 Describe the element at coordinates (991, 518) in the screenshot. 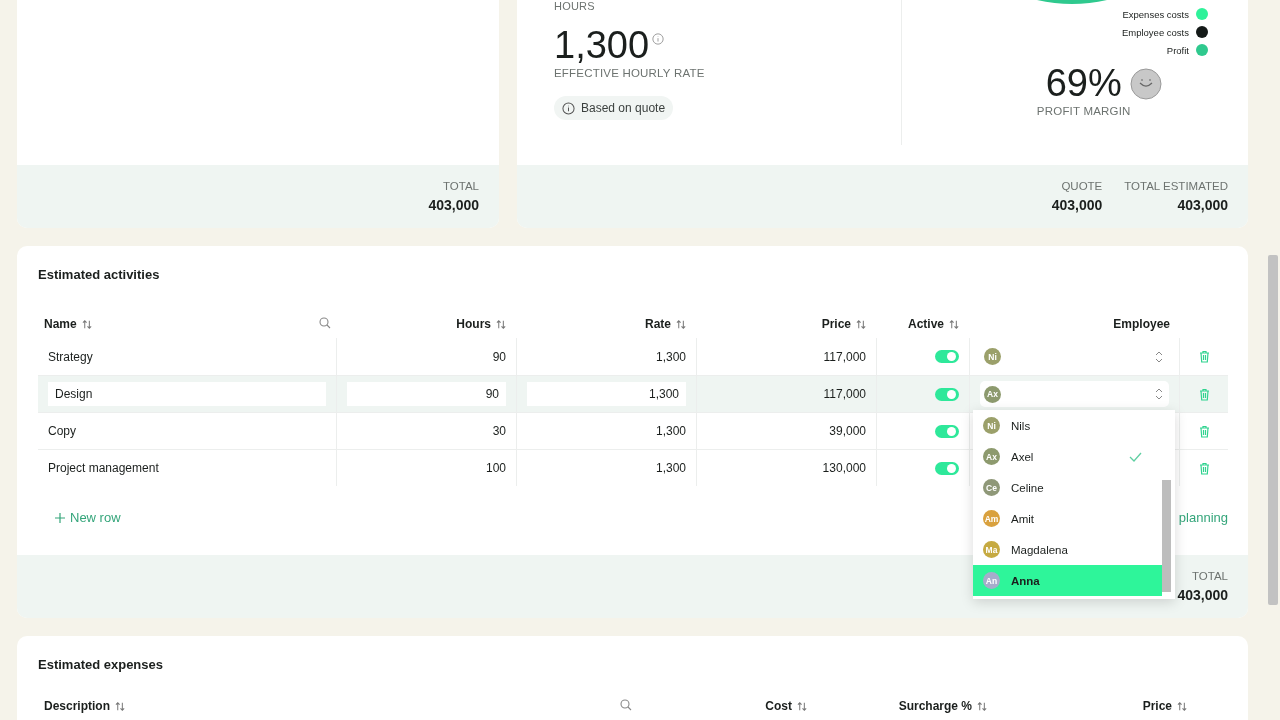

I see `employee-avatar: Am` at that location.